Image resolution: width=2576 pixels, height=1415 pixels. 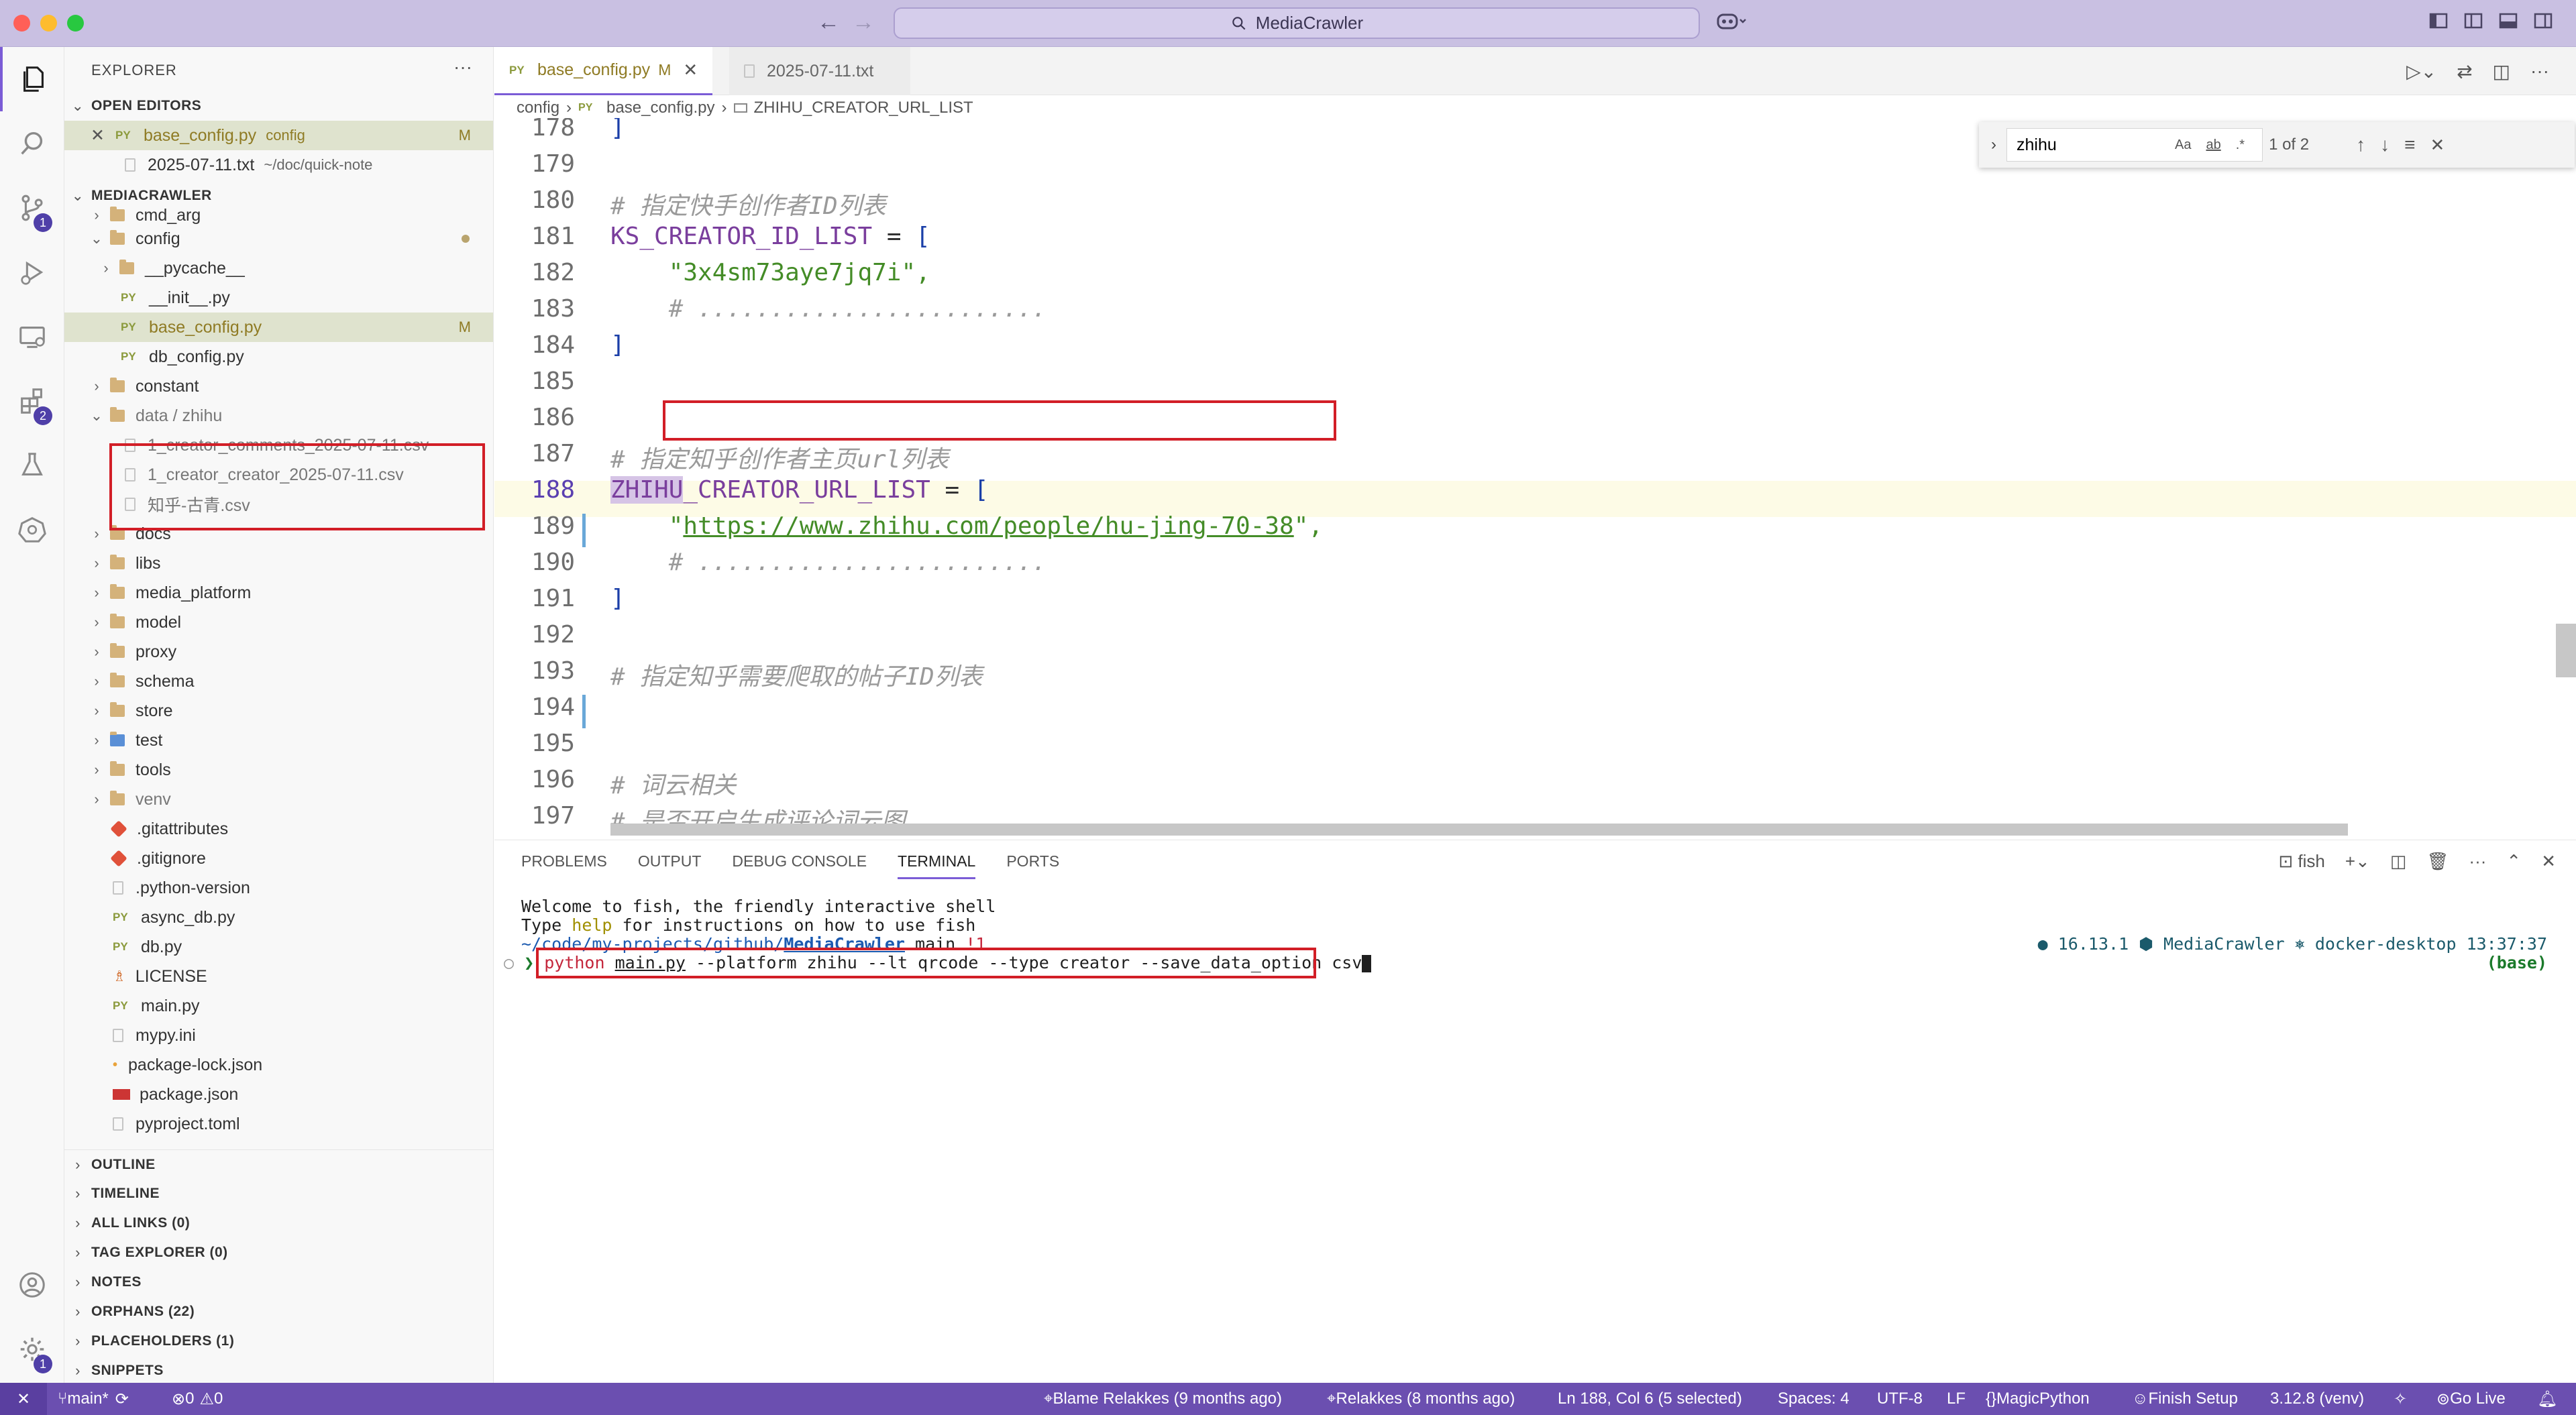 What do you see at coordinates (2400, 1399) in the screenshot?
I see `copilot-status-icon: ✧` at bounding box center [2400, 1399].